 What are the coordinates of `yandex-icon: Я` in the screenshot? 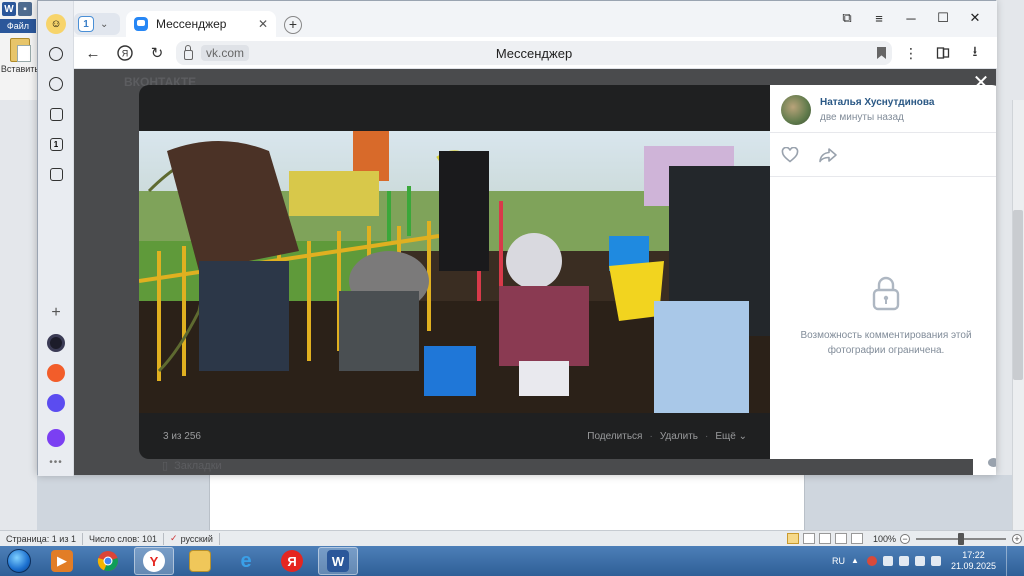 It's located at (292, 561).